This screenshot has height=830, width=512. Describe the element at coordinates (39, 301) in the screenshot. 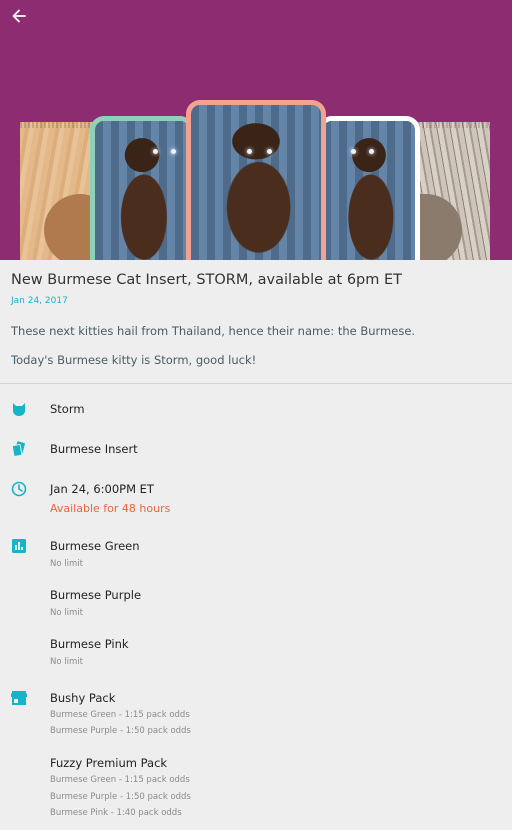

I see `article-date: Jan 24, 2017` at that location.